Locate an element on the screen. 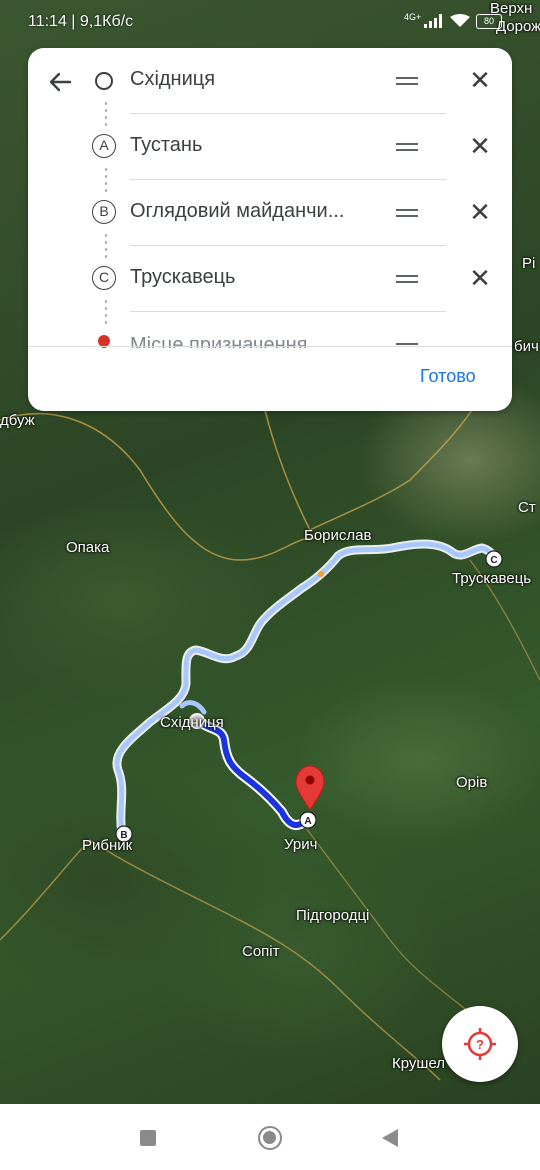 The image size is (540, 1170). route-row-name: Тустань is located at coordinates (250, 145).